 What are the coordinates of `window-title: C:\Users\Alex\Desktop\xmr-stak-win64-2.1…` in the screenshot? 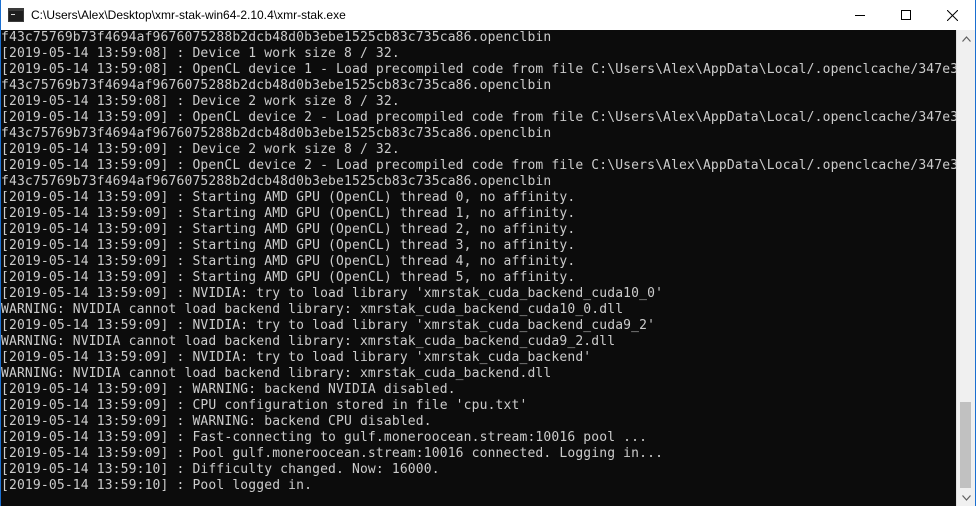 It's located at (188, 15).